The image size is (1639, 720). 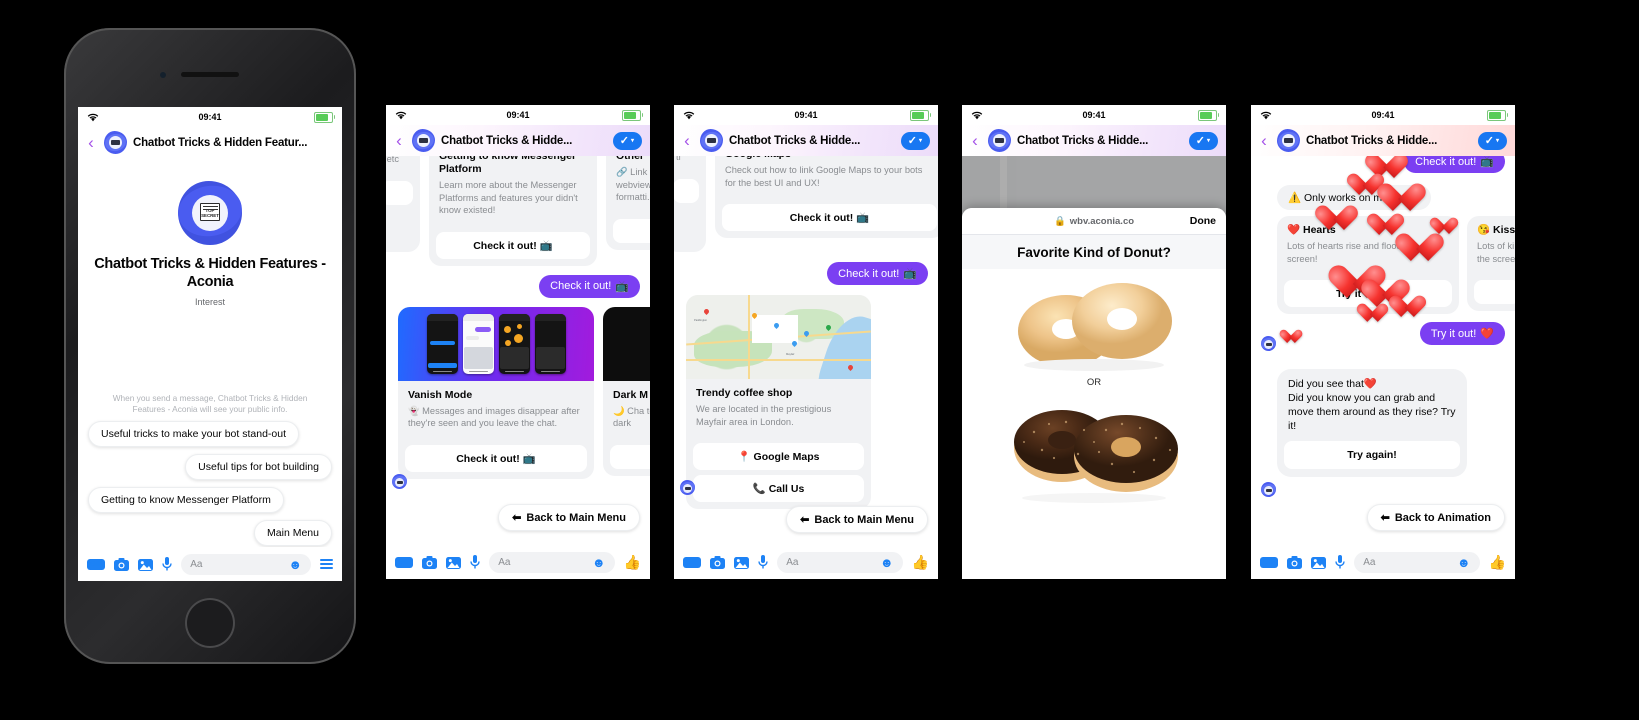 I want to click on quick-reply-3: Main Menu, so click(x=293, y=533).